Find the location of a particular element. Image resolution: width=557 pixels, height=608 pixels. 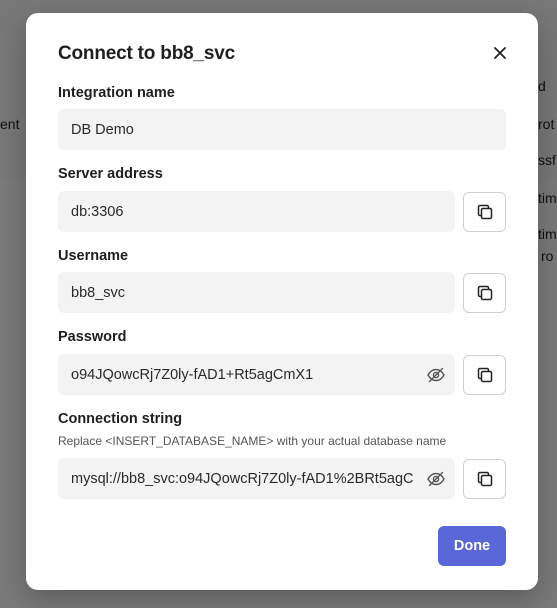

integration-name-value: DB Demo is located at coordinates (102, 129).